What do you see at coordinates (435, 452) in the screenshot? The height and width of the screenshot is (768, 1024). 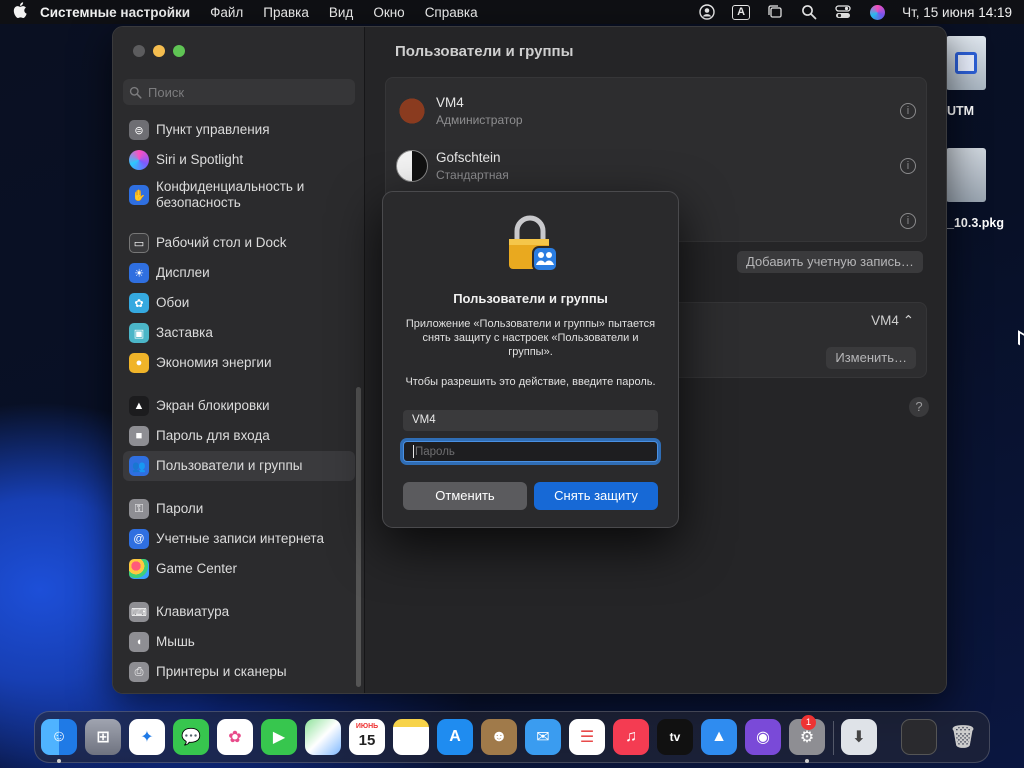 I see `password-placeholder: Пароль` at bounding box center [435, 452].